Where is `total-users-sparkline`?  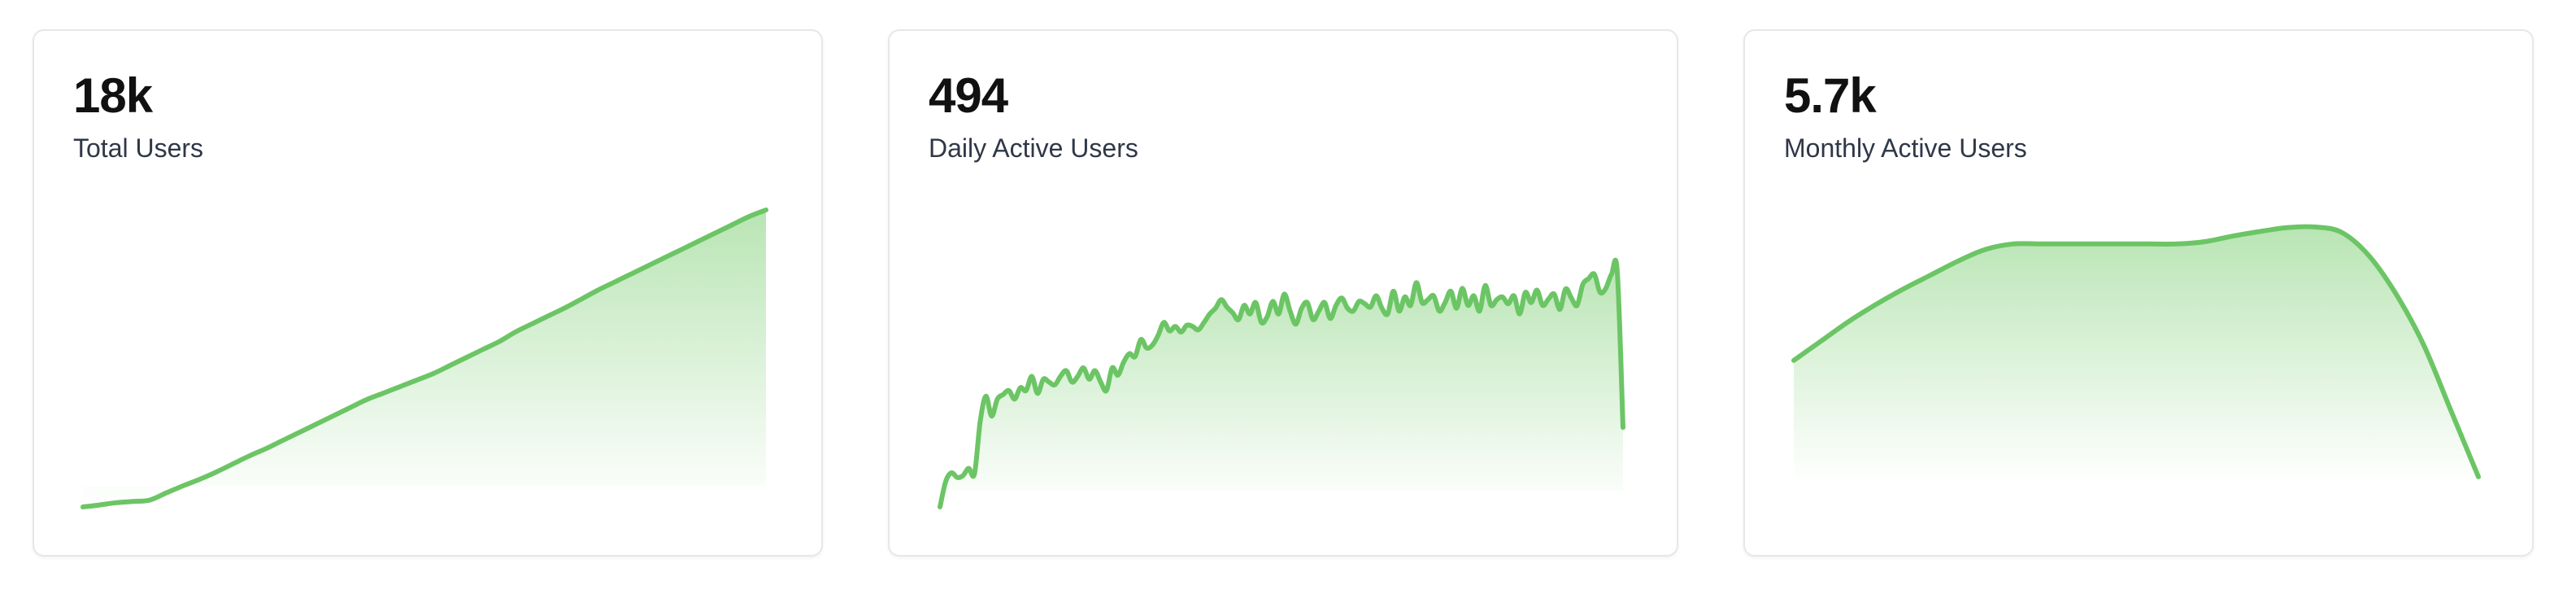
total-users-sparkline is located at coordinates (424, 358).